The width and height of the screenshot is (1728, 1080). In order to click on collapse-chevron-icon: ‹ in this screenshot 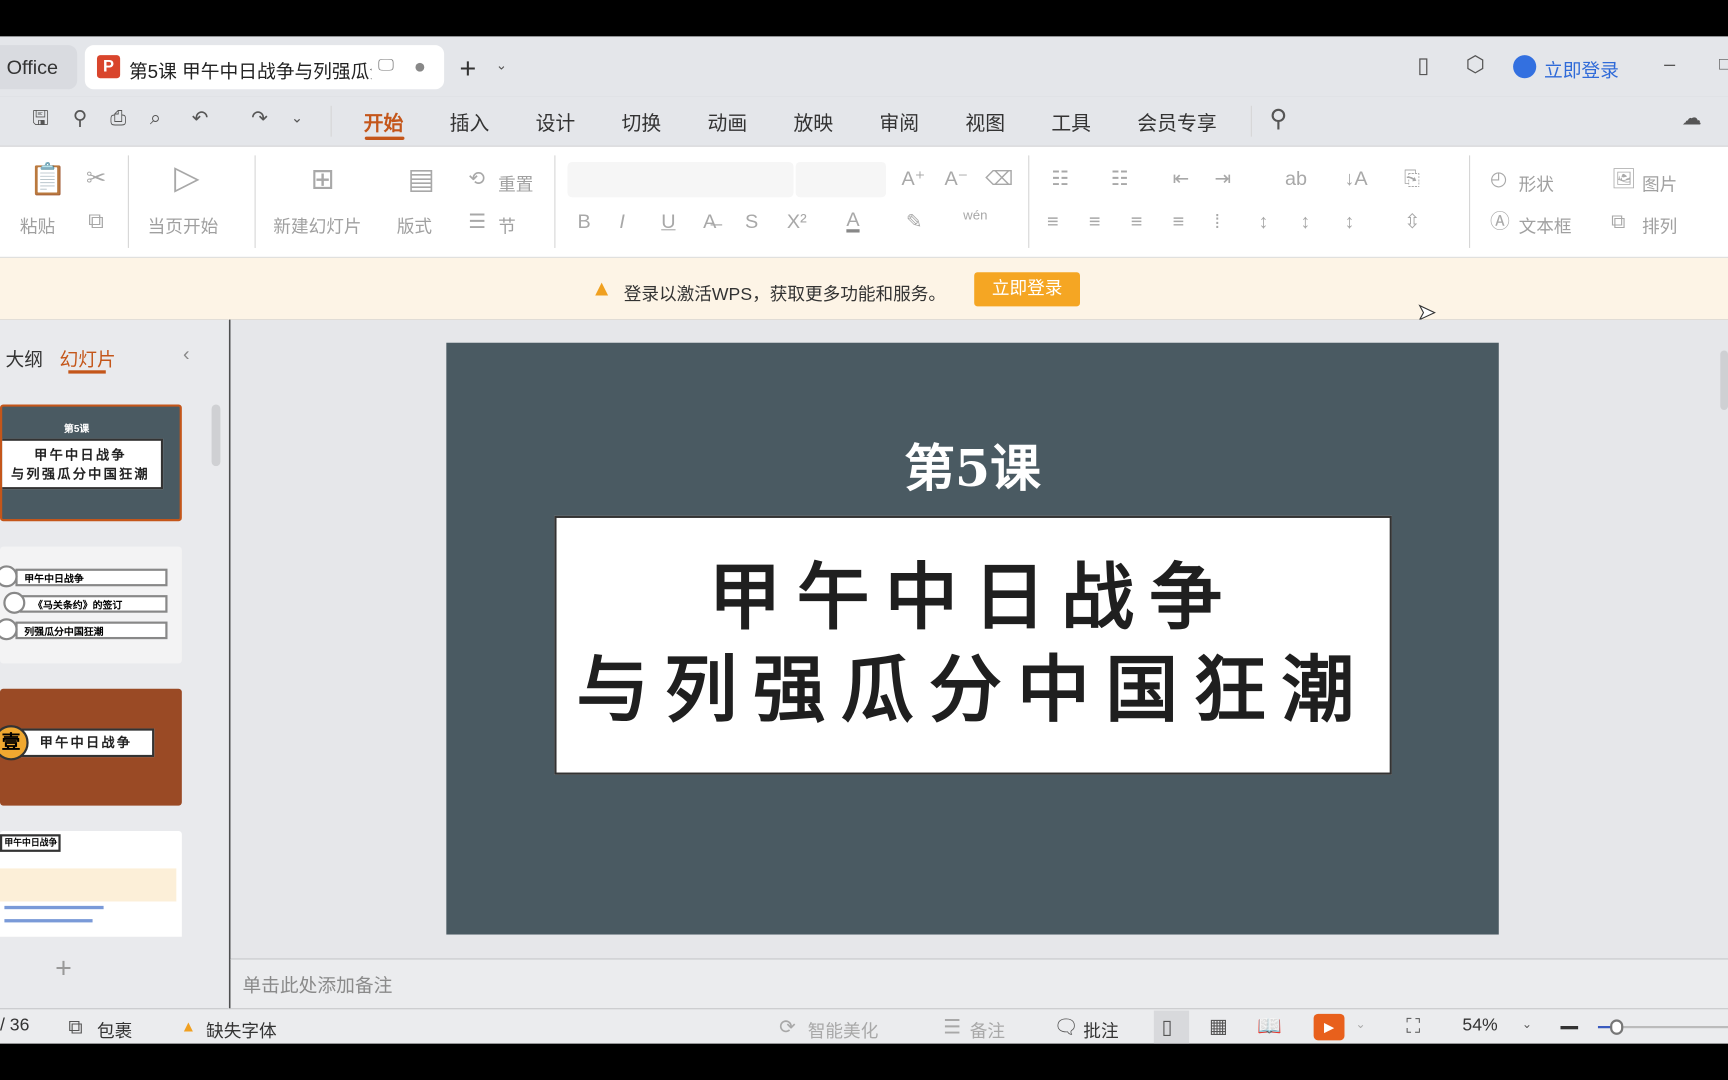, I will do `click(186, 354)`.